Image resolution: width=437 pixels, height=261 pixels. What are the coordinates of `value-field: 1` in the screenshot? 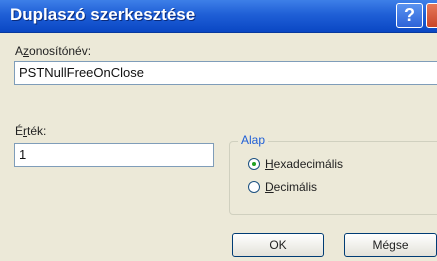 It's located at (114, 155).